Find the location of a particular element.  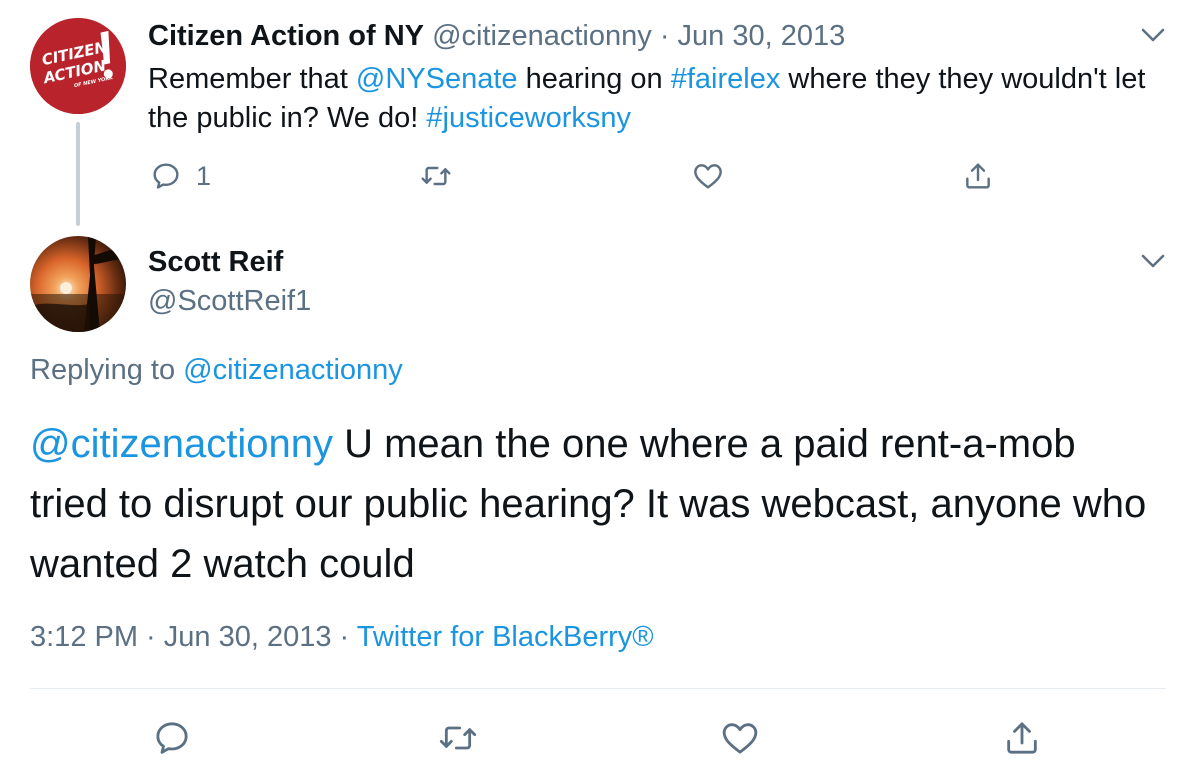

divider is located at coordinates (598, 688).